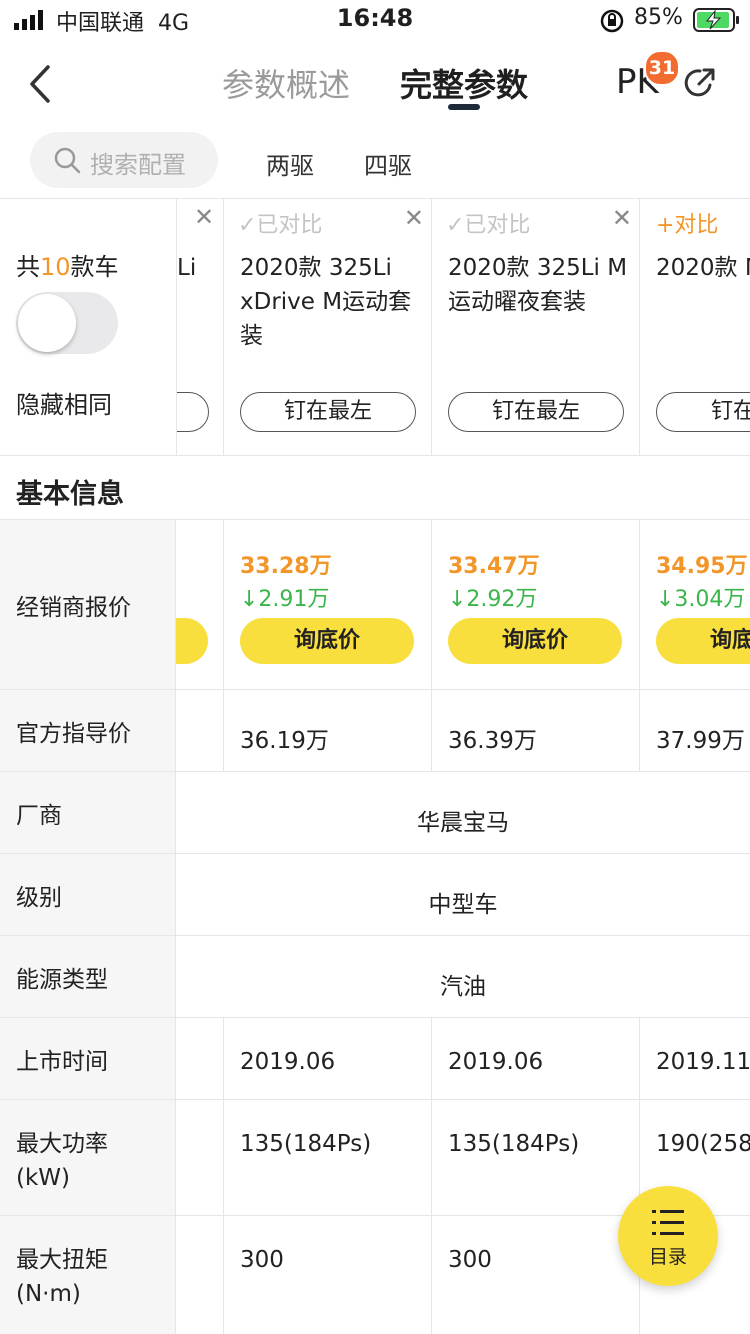 This screenshot has height=1334, width=750. What do you see at coordinates (138, 165) in the screenshot?
I see `search-placeholder: 搜索配置` at bounding box center [138, 165].